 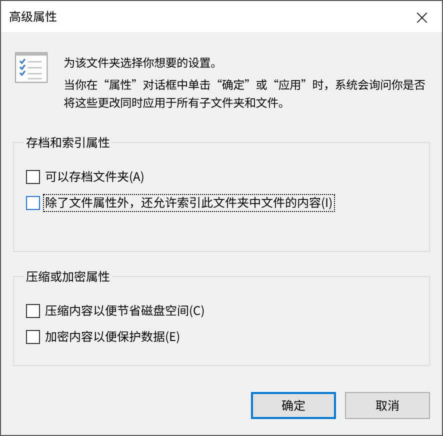 I want to click on dialog-button: 确定, so click(x=293, y=405).